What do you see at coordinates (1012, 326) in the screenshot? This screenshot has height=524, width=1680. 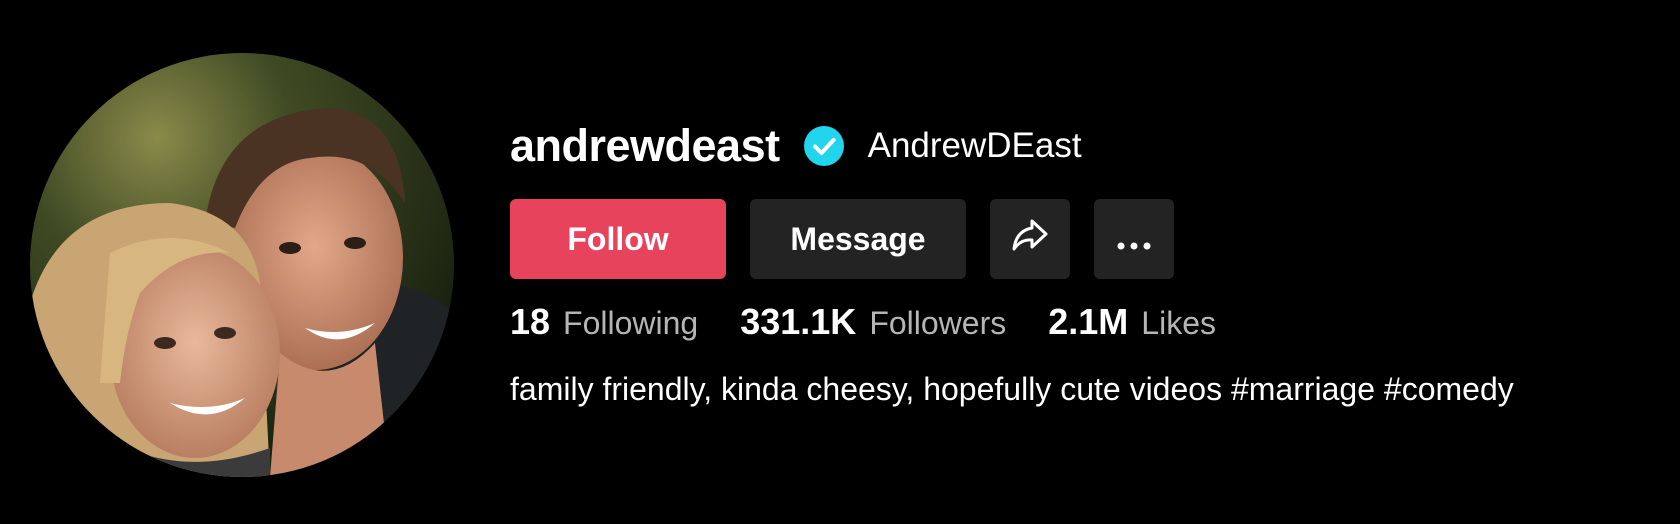 I see `stats-row: 18 Following 331.1K Followers 2.1M Likes` at bounding box center [1012, 326].